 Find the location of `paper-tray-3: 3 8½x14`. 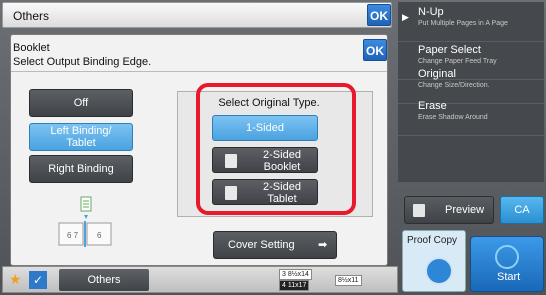

paper-tray-3: 3 8½x14 is located at coordinates (295, 274).